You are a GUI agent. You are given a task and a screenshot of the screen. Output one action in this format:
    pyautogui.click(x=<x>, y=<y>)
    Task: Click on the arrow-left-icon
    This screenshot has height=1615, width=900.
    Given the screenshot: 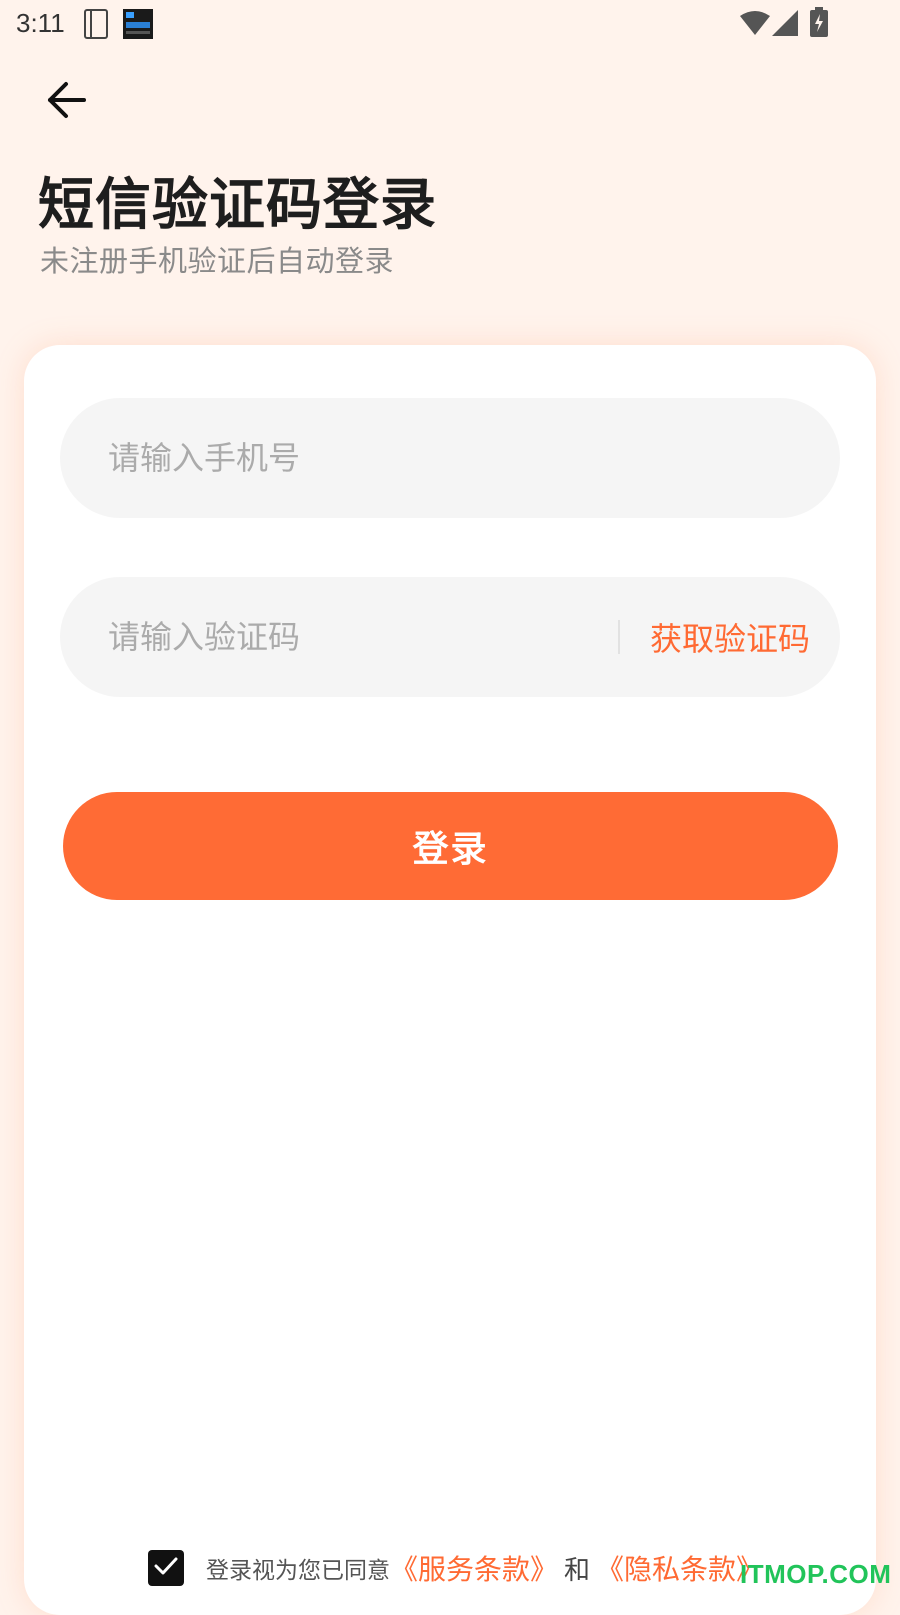 What is the action you would take?
    pyautogui.click(x=66, y=102)
    